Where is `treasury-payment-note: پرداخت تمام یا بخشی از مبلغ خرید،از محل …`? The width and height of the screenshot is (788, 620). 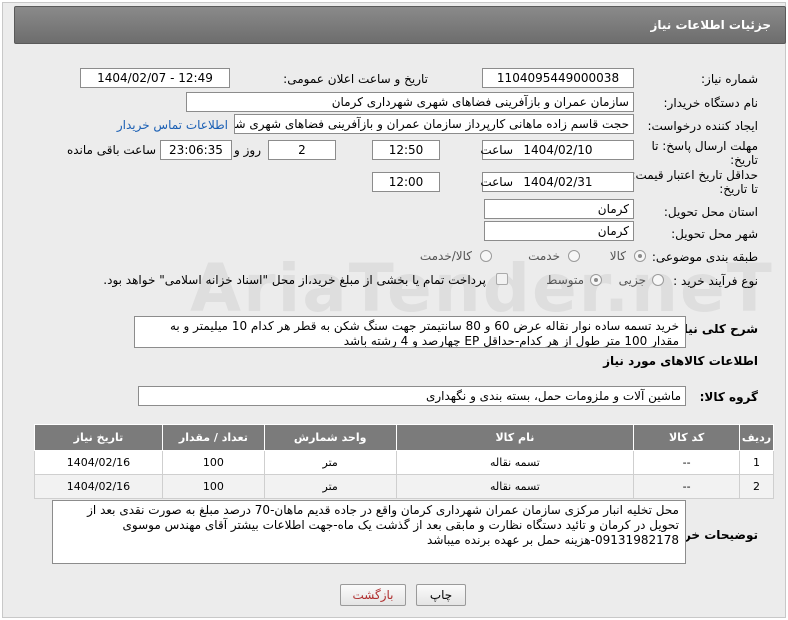 treasury-payment-note: پرداخت تمام یا بخشی از مبلغ خرید،از محل … is located at coordinates (294, 280).